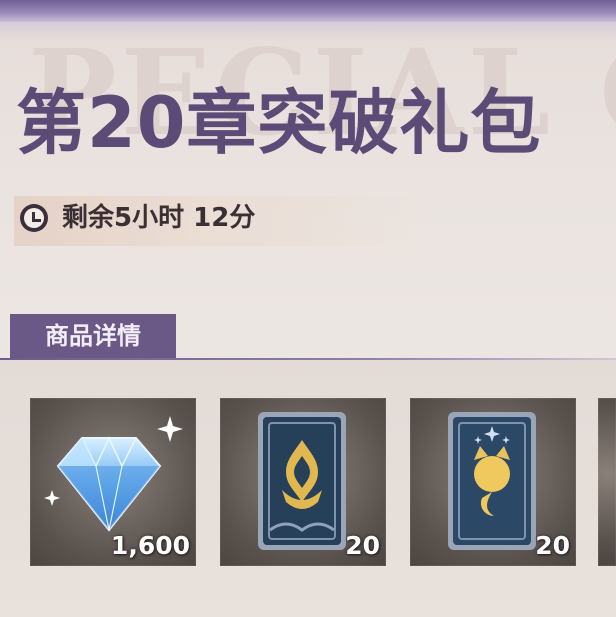  I want to click on item-quantity: 1,600, so click(150, 545).